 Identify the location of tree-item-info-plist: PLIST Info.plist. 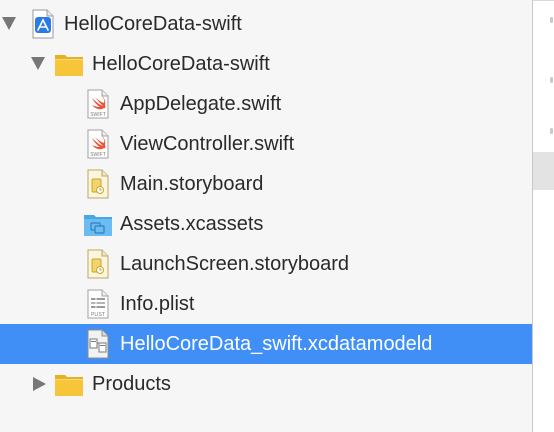
(266, 304).